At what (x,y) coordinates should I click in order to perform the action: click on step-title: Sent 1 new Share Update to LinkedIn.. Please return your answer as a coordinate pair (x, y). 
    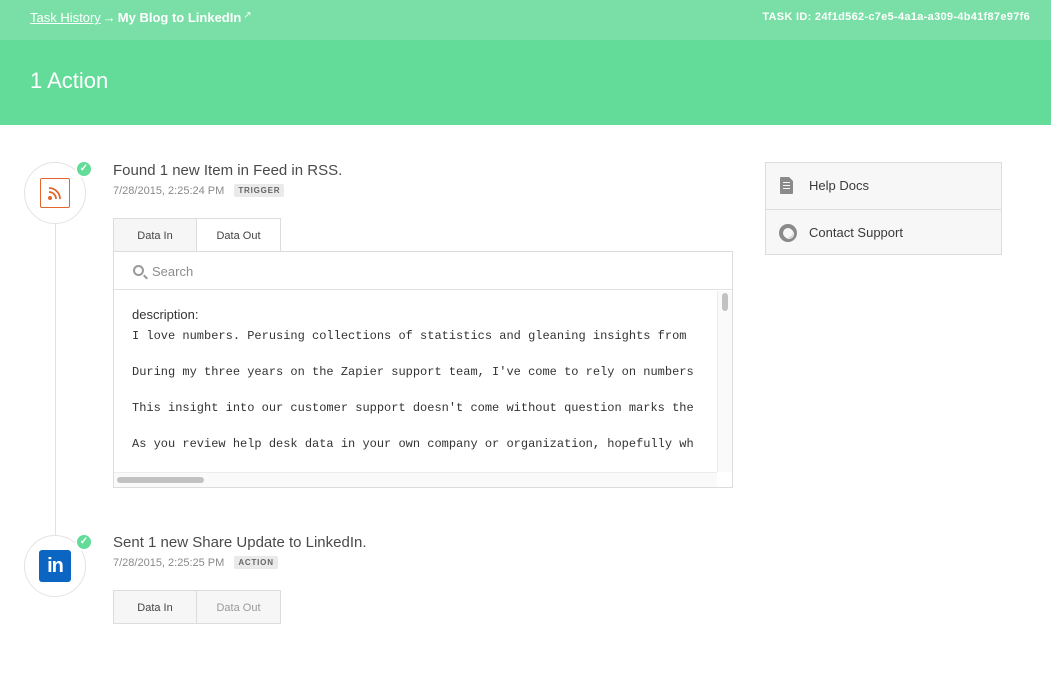
    Looking at the image, I should click on (240, 542).